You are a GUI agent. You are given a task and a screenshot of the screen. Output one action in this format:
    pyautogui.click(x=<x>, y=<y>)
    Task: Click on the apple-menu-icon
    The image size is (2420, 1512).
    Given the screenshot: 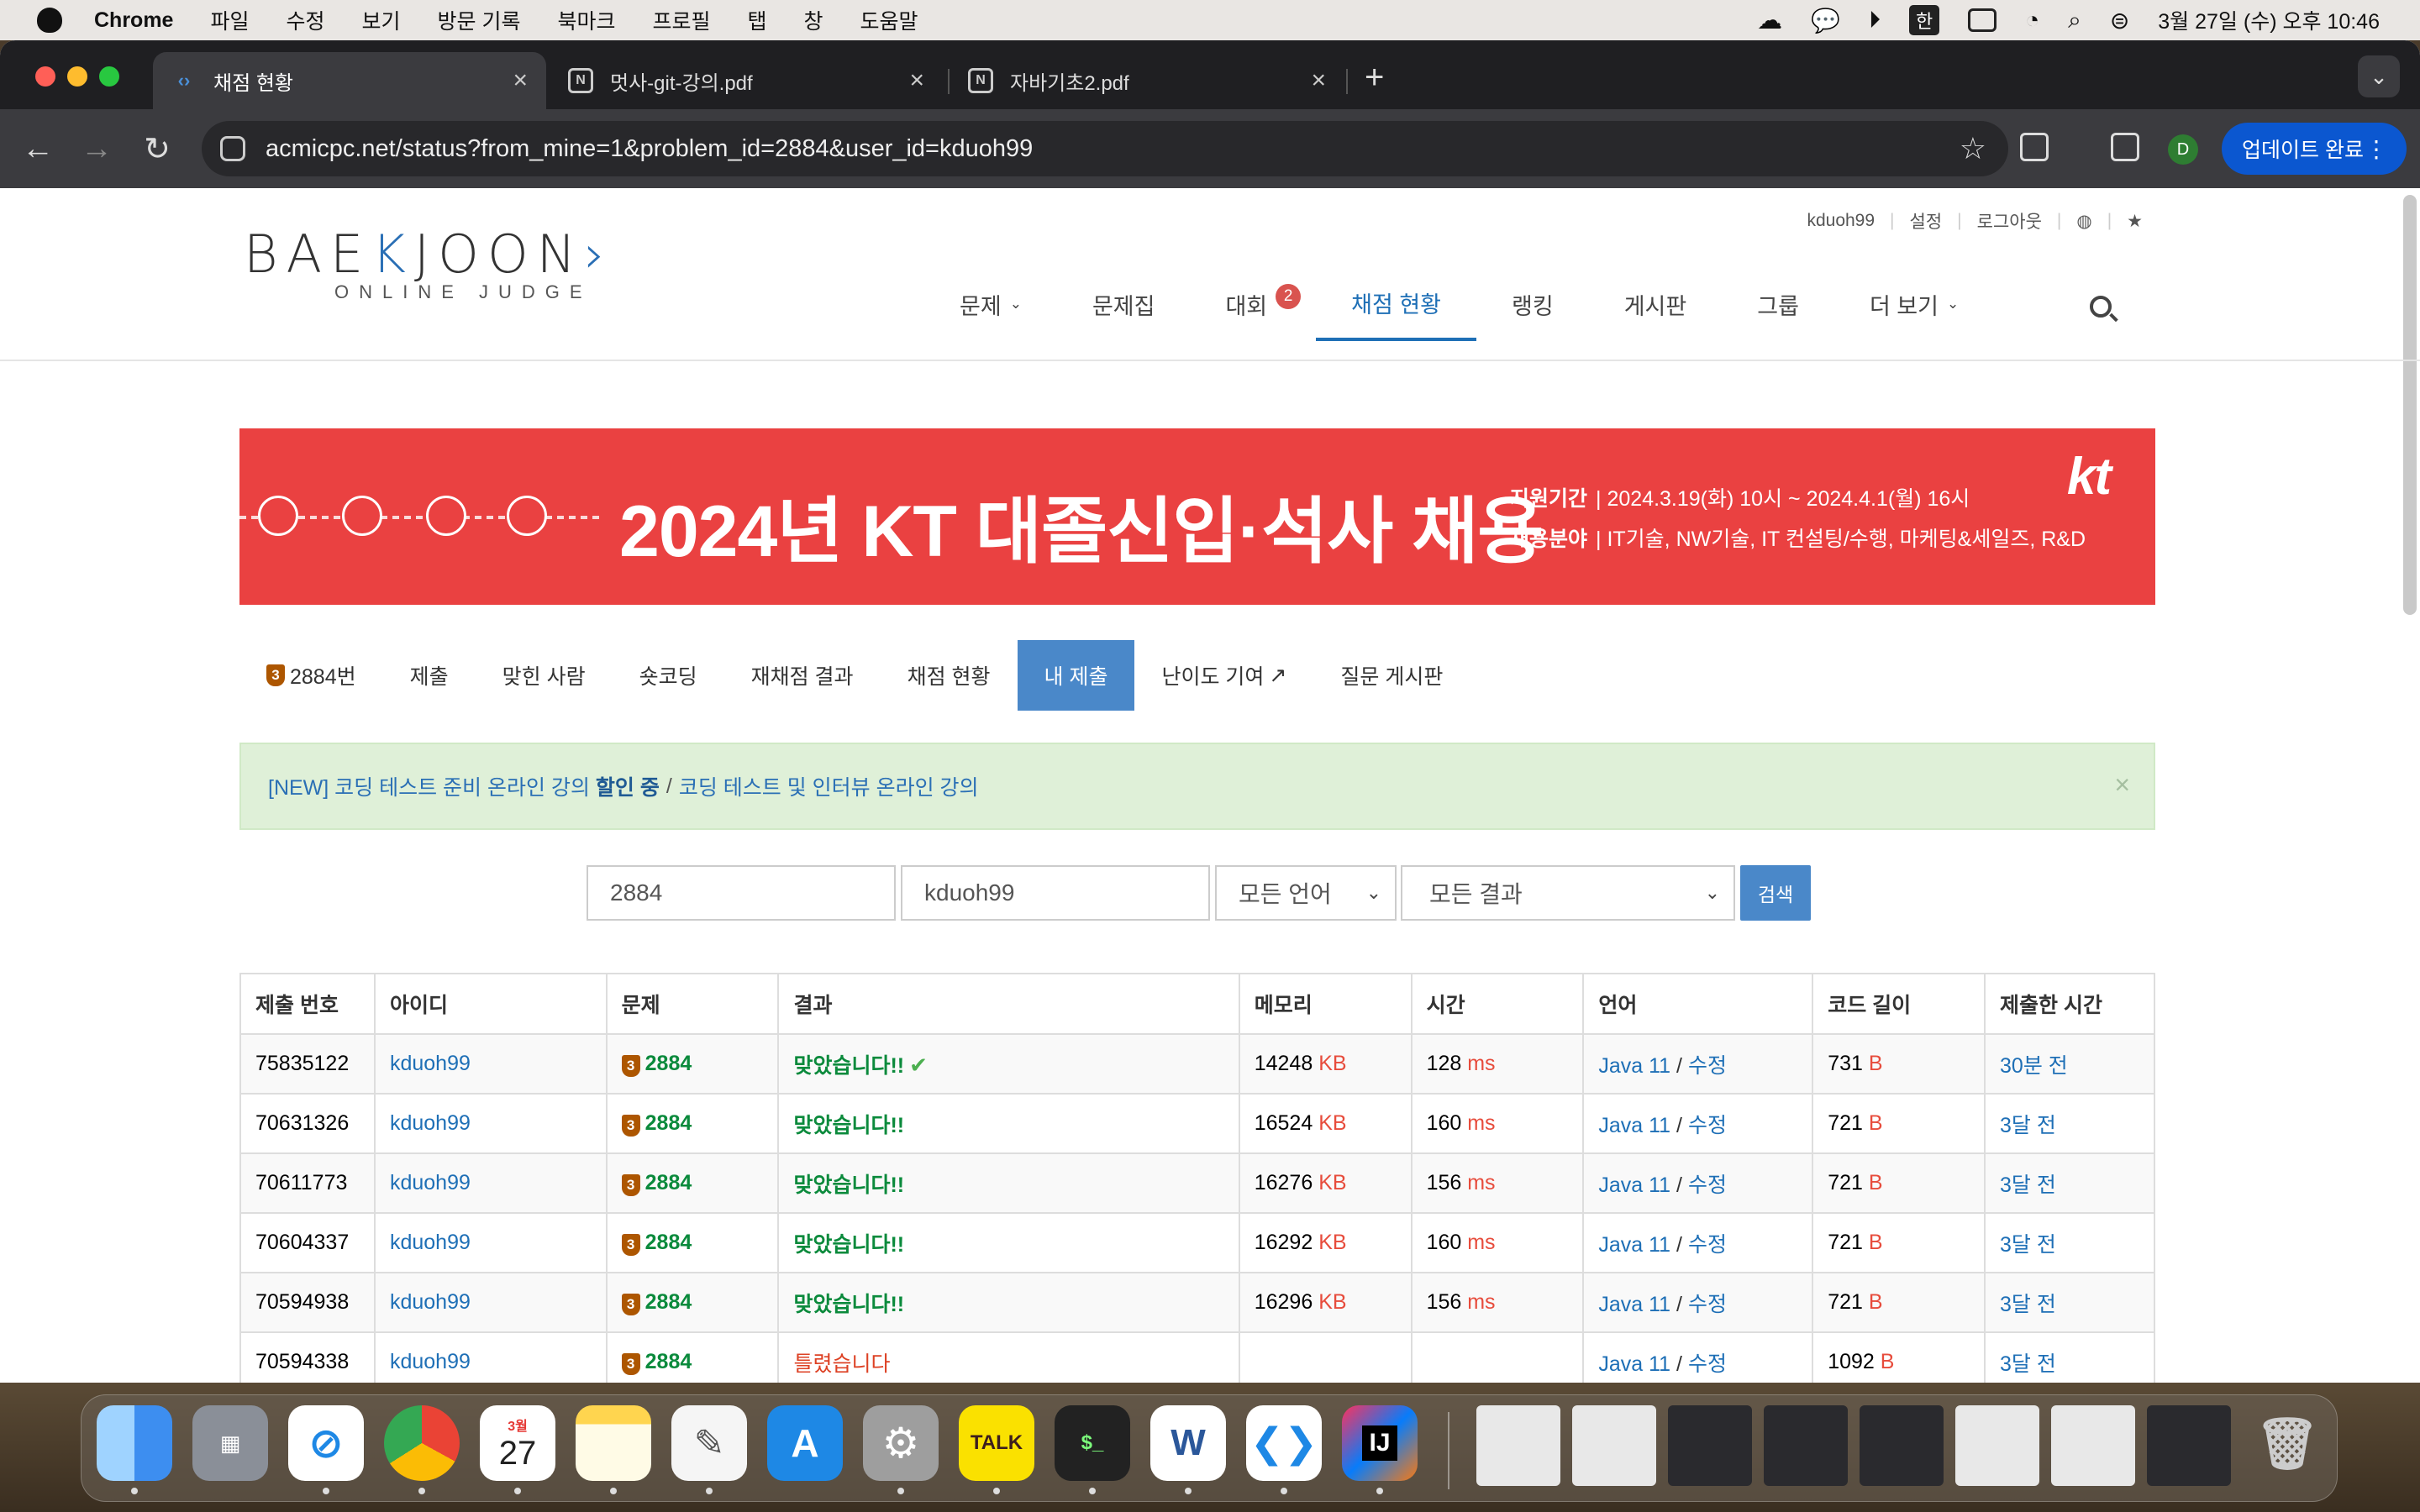 What is the action you would take?
    pyautogui.click(x=50, y=20)
    